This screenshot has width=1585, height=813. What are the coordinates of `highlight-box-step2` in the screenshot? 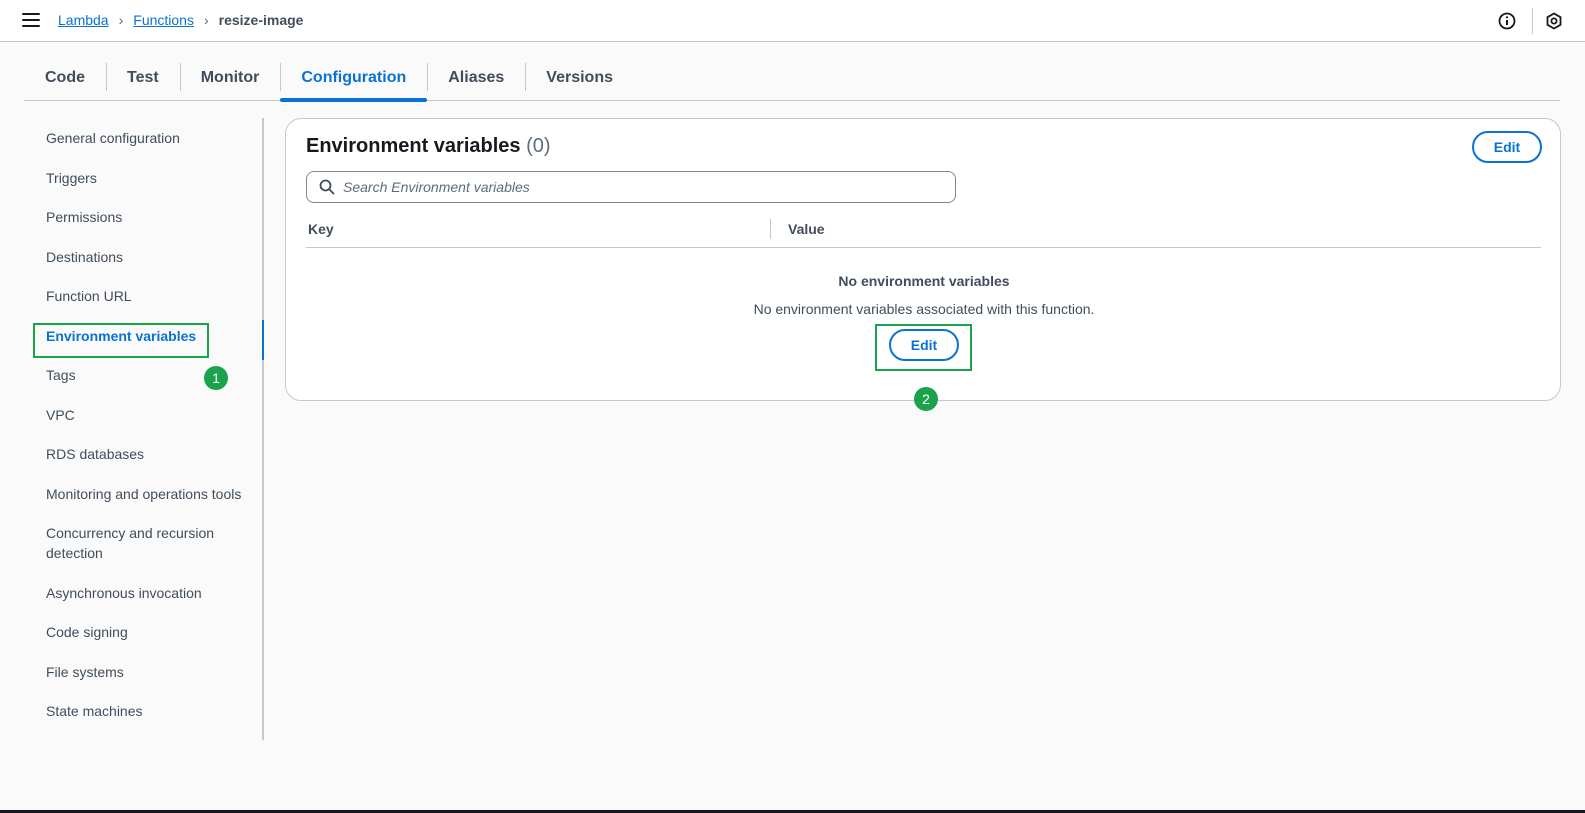 It's located at (923, 347).